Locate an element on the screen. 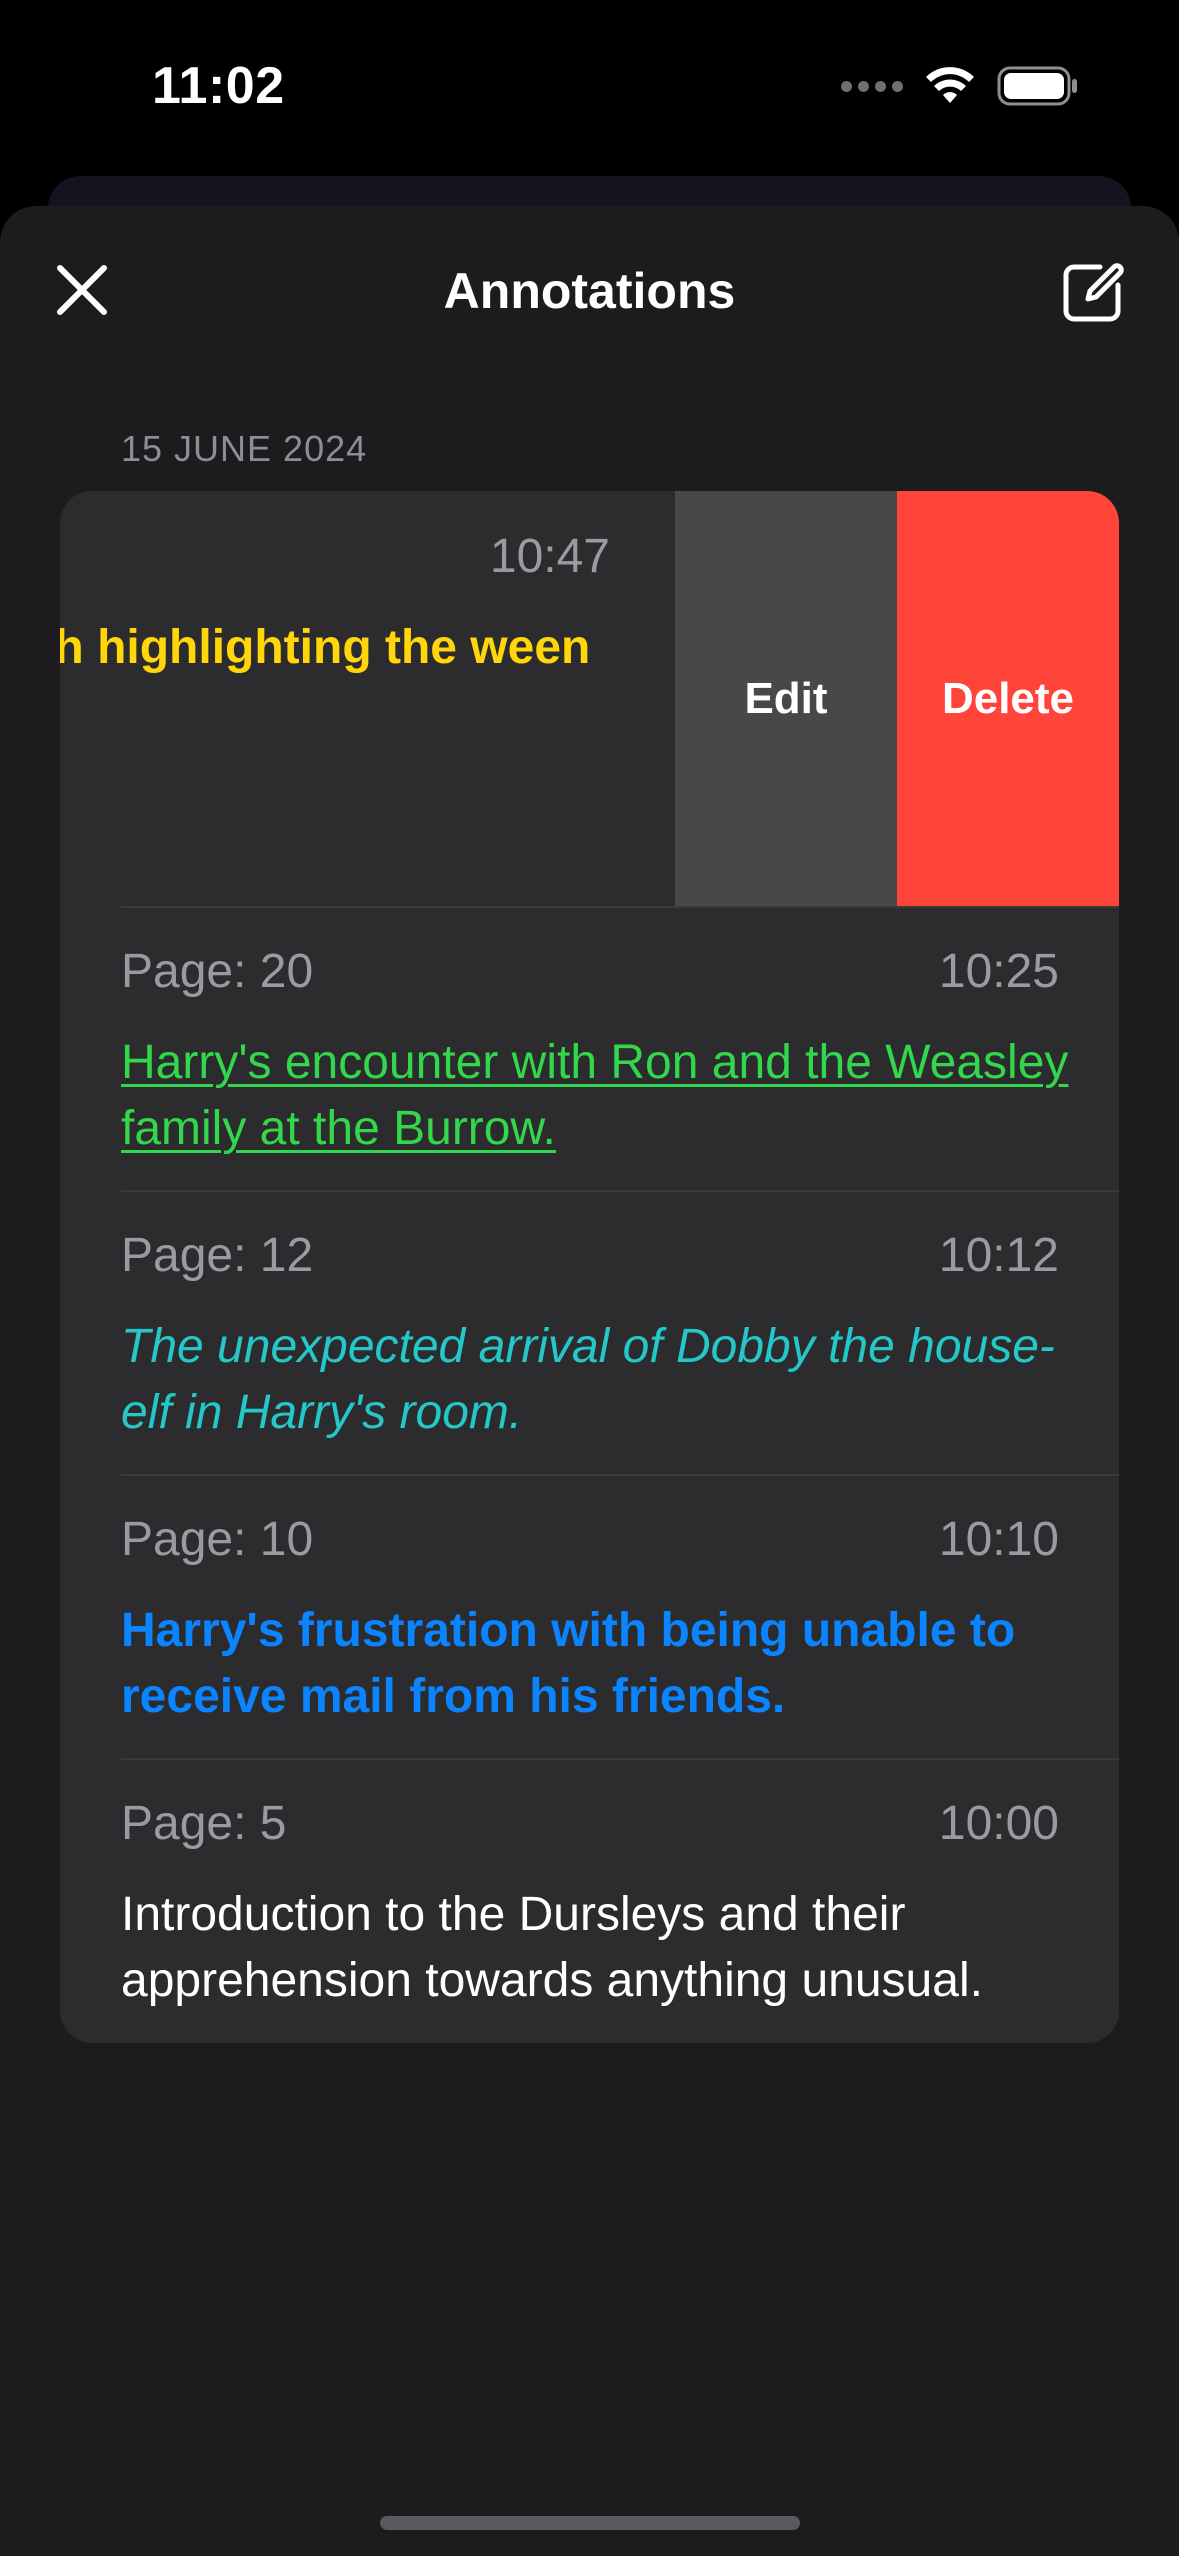 The width and height of the screenshot is (1179, 2556). compose-icon is located at coordinates (1093, 292).